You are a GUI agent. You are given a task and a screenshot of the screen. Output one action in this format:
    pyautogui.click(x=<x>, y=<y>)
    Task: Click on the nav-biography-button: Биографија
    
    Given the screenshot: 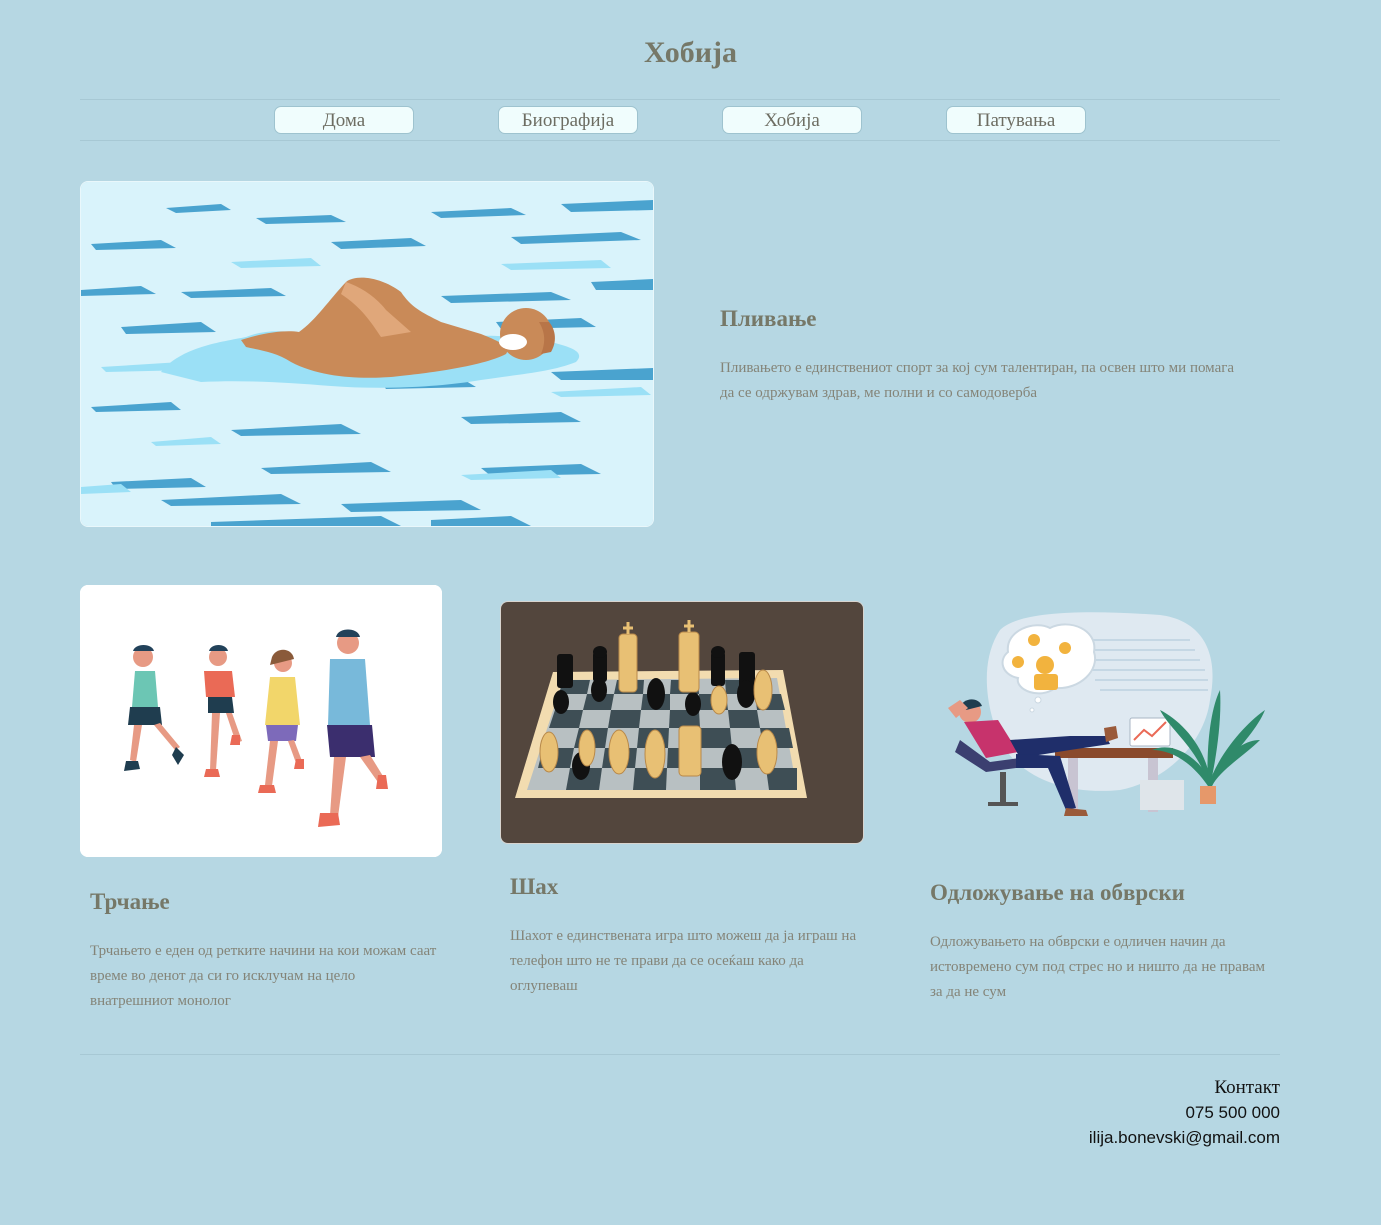 What is the action you would take?
    pyautogui.click(x=568, y=120)
    